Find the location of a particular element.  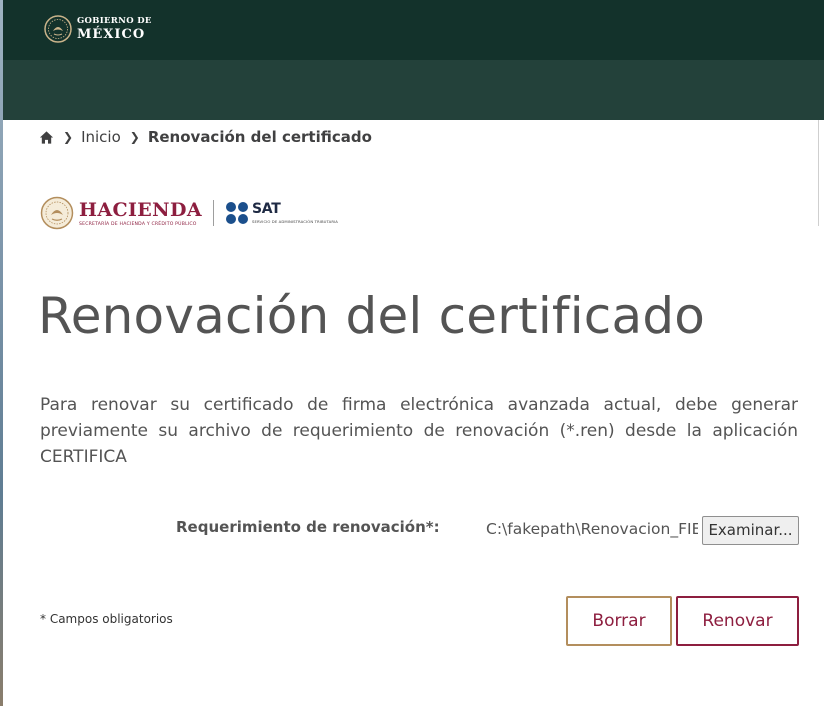

renew-button: Renovar is located at coordinates (737, 621).